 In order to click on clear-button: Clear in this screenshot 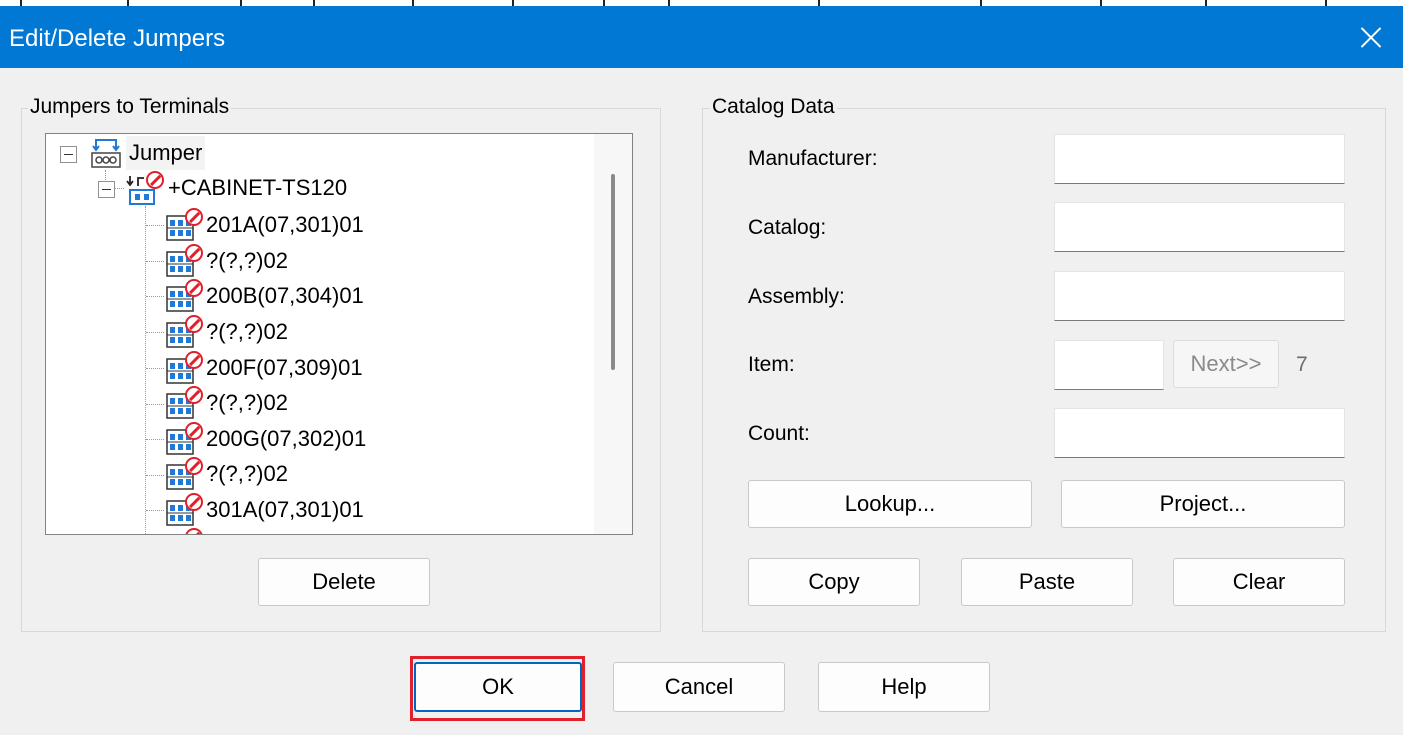, I will do `click(1259, 582)`.